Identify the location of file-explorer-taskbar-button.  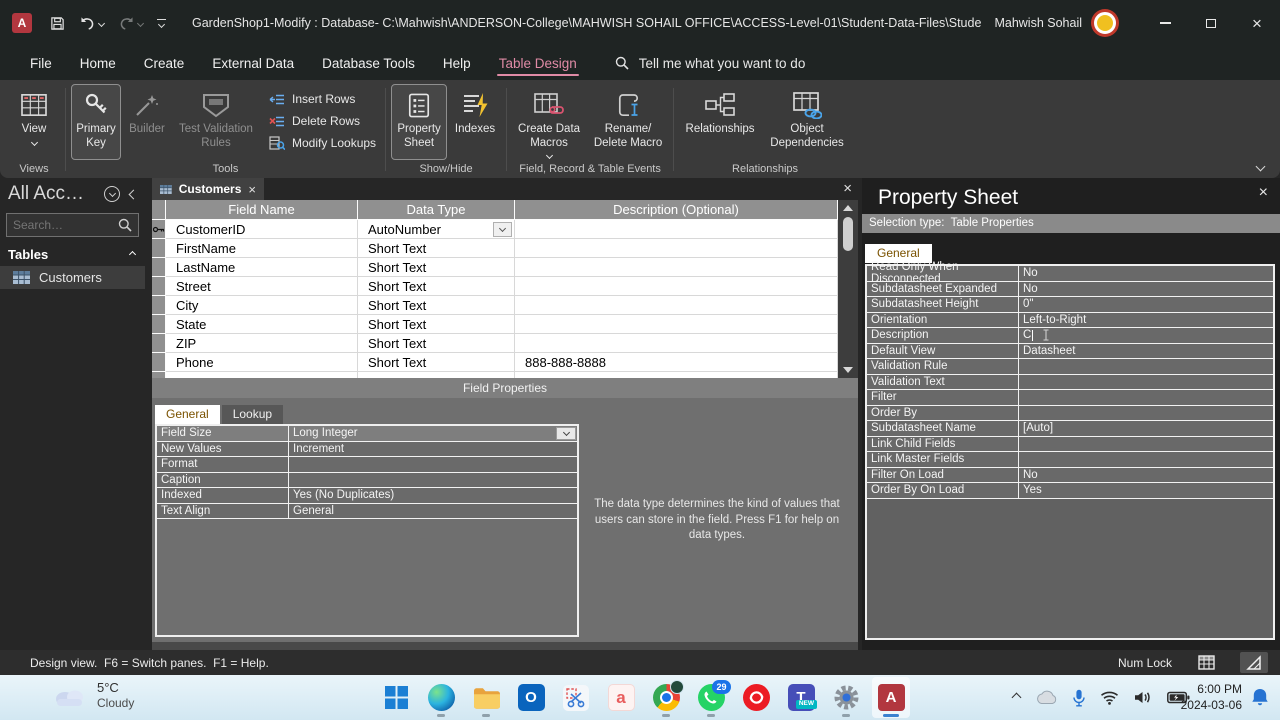
(486, 697).